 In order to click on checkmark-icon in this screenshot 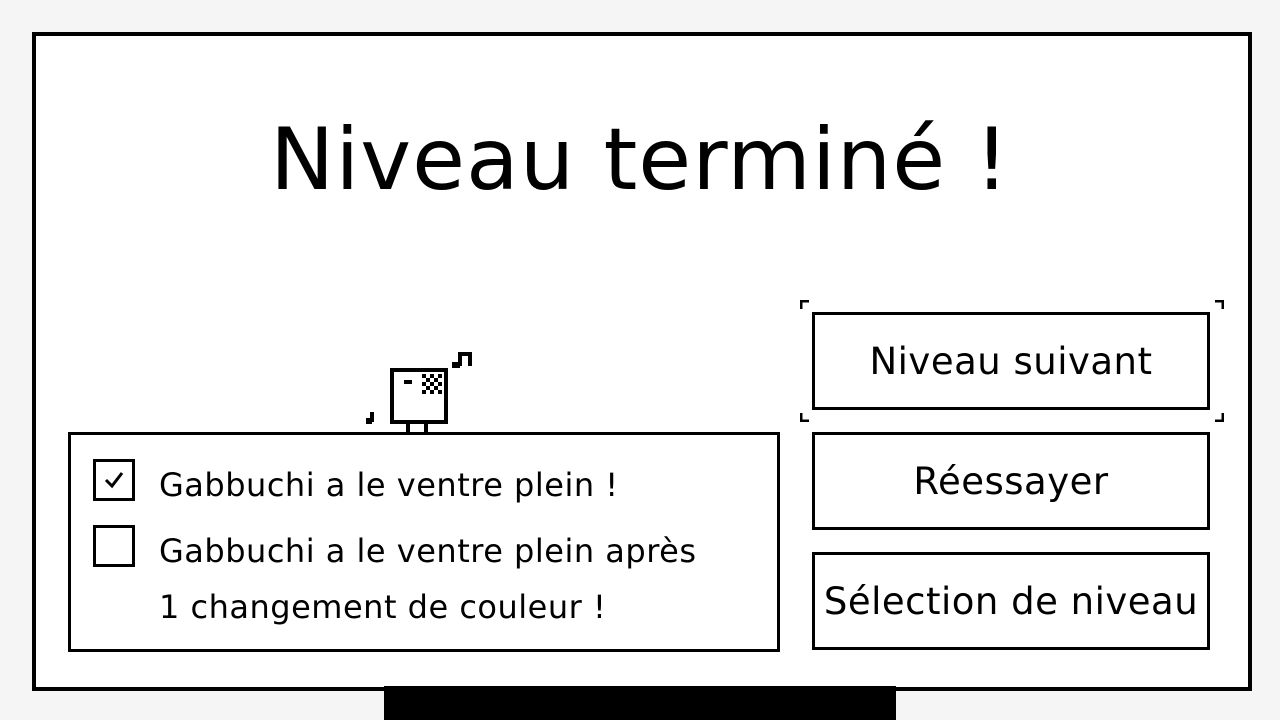, I will do `click(114, 480)`.